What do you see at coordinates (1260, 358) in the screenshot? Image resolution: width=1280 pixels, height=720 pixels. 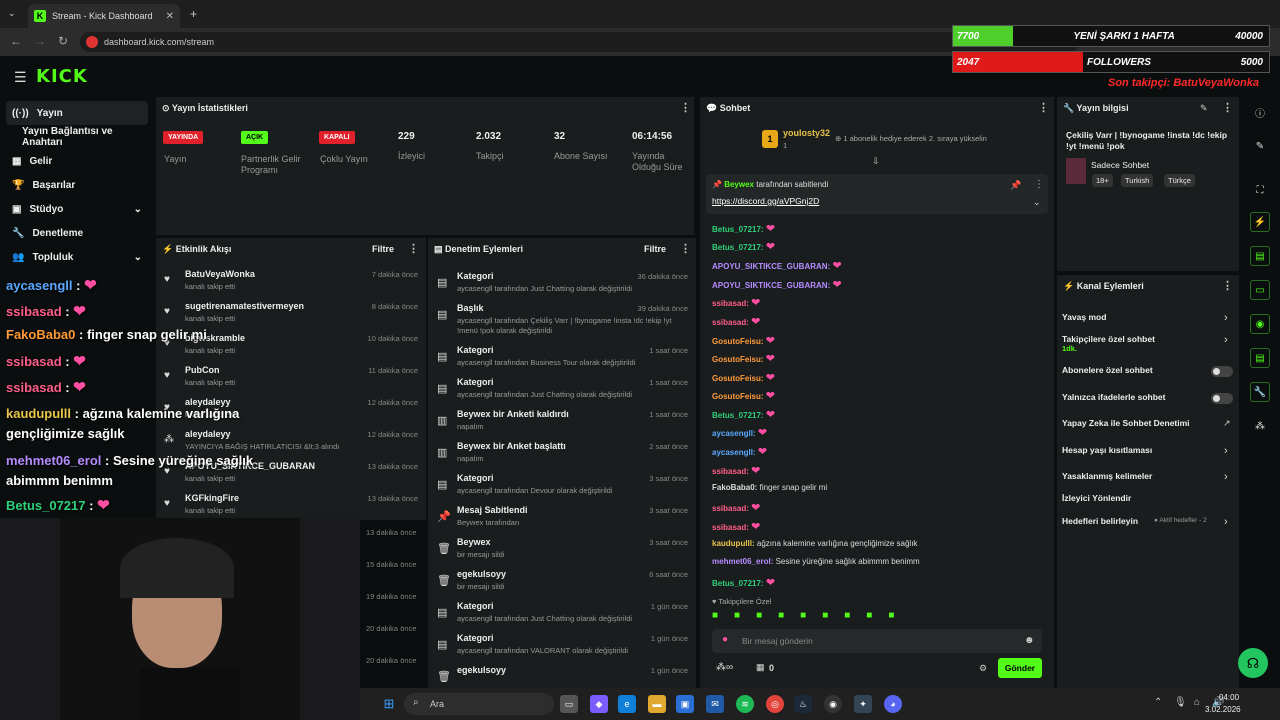 I see `moderation-rail-icon: ▤` at bounding box center [1260, 358].